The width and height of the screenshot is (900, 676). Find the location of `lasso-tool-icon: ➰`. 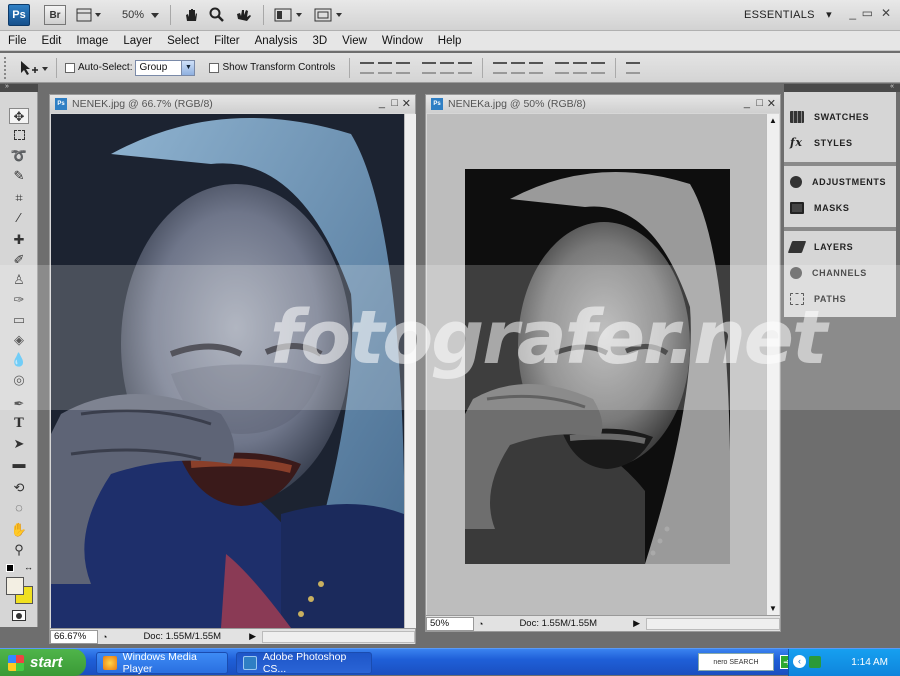

lasso-tool-icon: ➰ is located at coordinates (19, 156).